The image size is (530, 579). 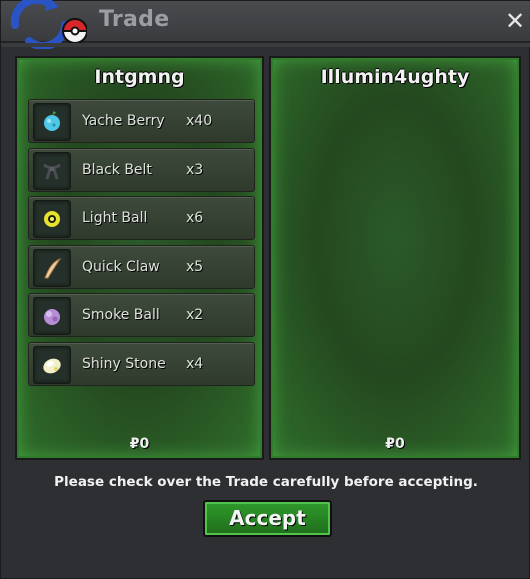 I want to click on list-item: Light Ball x6, so click(x=141, y=218).